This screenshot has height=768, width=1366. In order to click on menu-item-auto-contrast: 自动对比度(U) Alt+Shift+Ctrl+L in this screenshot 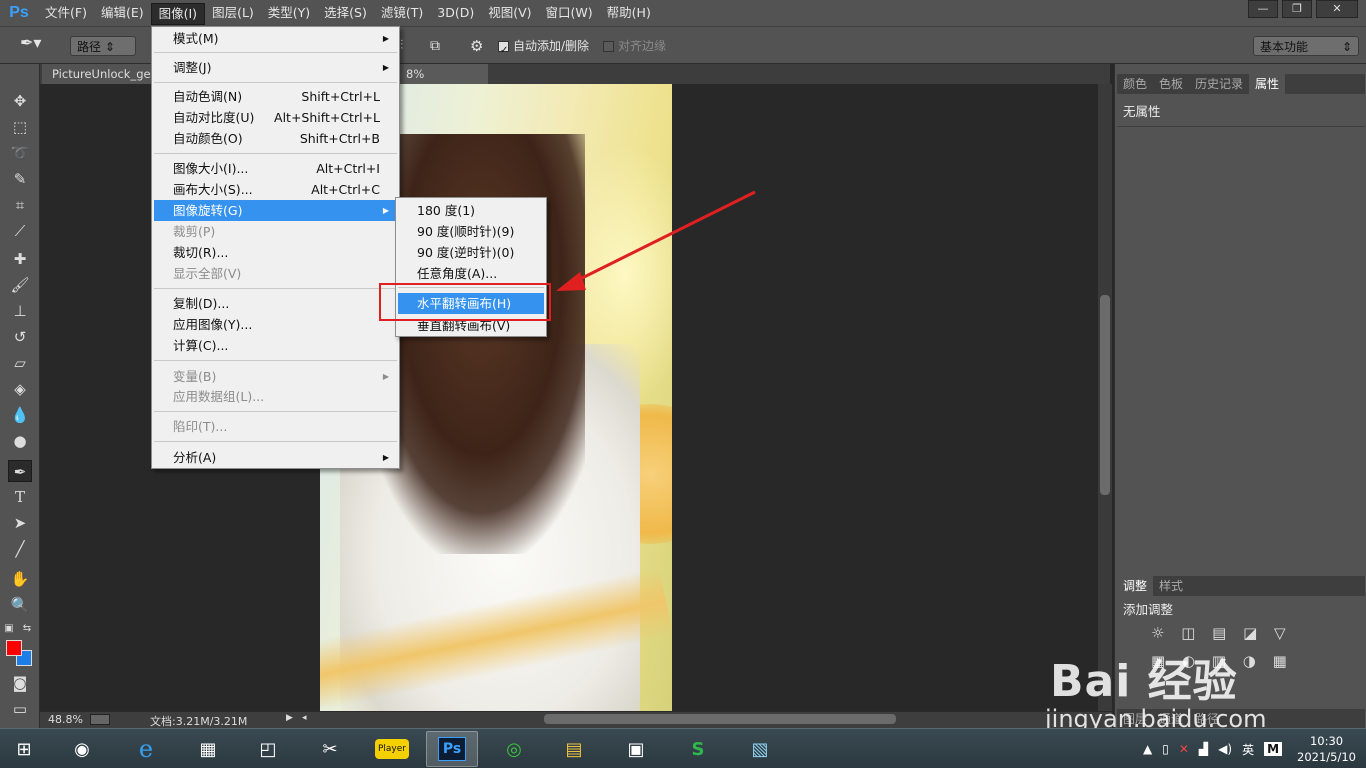, I will do `click(275, 117)`.